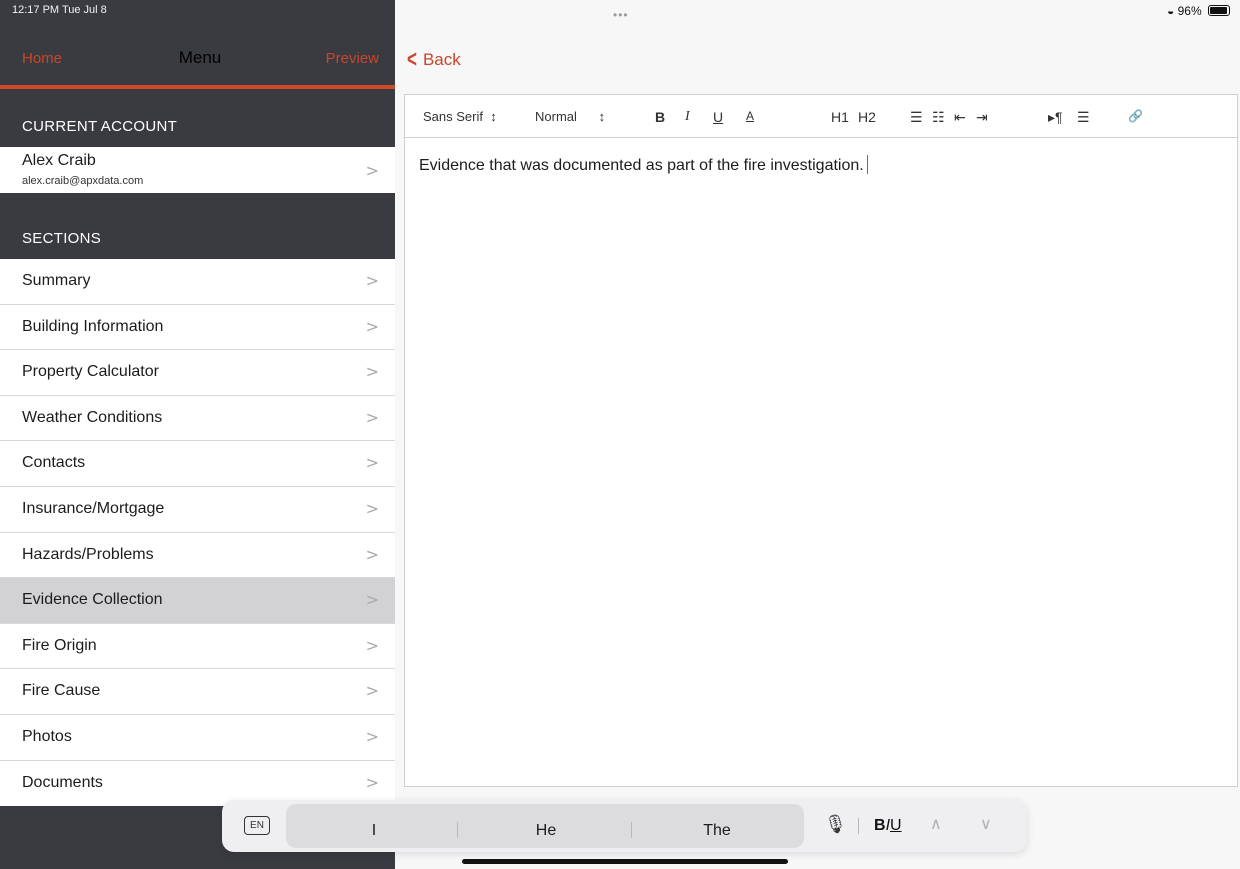  Describe the element at coordinates (858, 826) in the screenshot. I see `format-divider` at that location.